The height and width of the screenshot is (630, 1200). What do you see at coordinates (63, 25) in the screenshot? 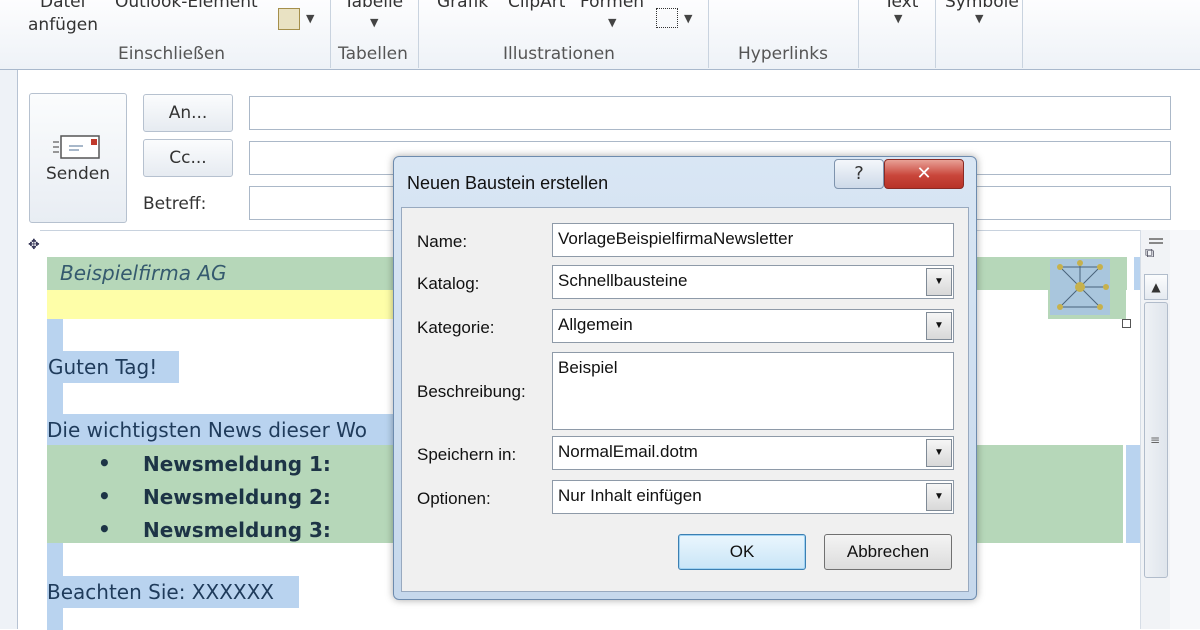
I see `ribbon-attach-label: anfügen` at bounding box center [63, 25].